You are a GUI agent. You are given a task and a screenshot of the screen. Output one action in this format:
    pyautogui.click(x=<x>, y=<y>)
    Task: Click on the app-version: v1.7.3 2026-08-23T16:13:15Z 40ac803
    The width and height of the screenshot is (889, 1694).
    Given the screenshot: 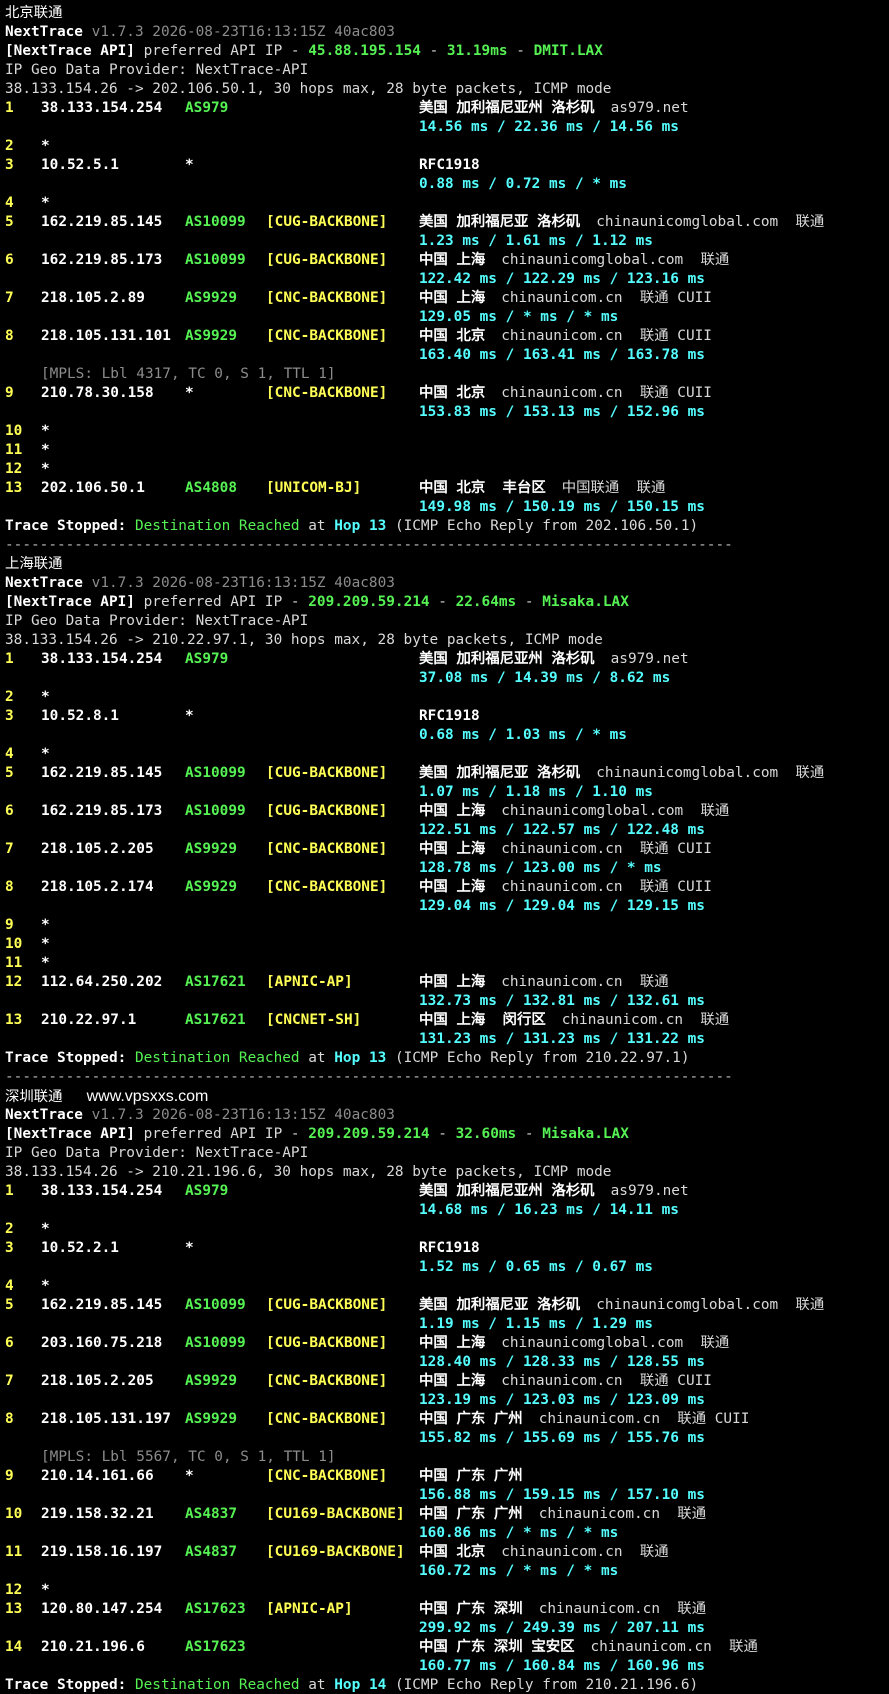 What is the action you would take?
    pyautogui.click(x=243, y=583)
    